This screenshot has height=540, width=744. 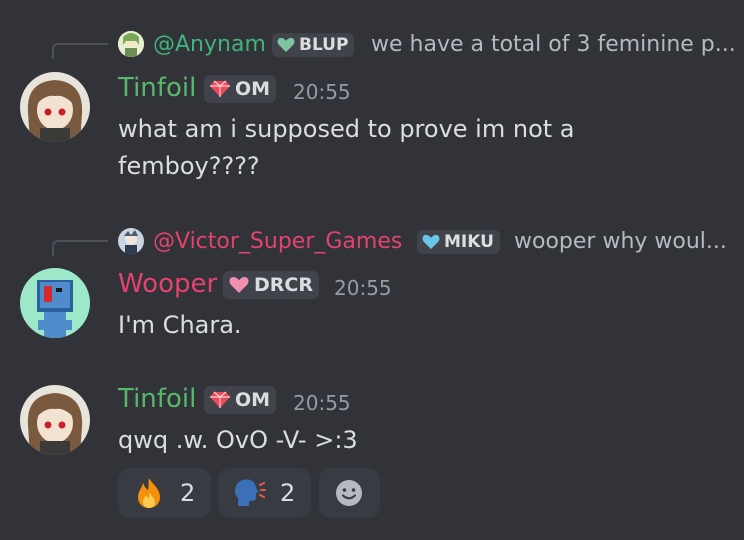 I want to click on reply-role-tag: MIKU, so click(x=458, y=242).